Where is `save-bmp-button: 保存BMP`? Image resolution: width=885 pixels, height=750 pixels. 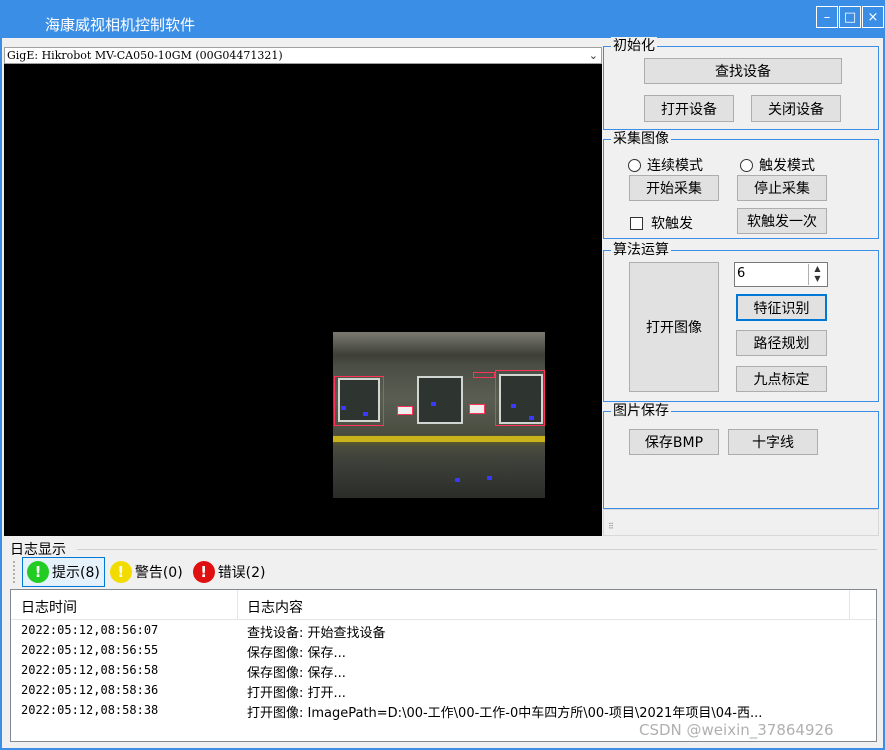
save-bmp-button: 保存BMP is located at coordinates (674, 442).